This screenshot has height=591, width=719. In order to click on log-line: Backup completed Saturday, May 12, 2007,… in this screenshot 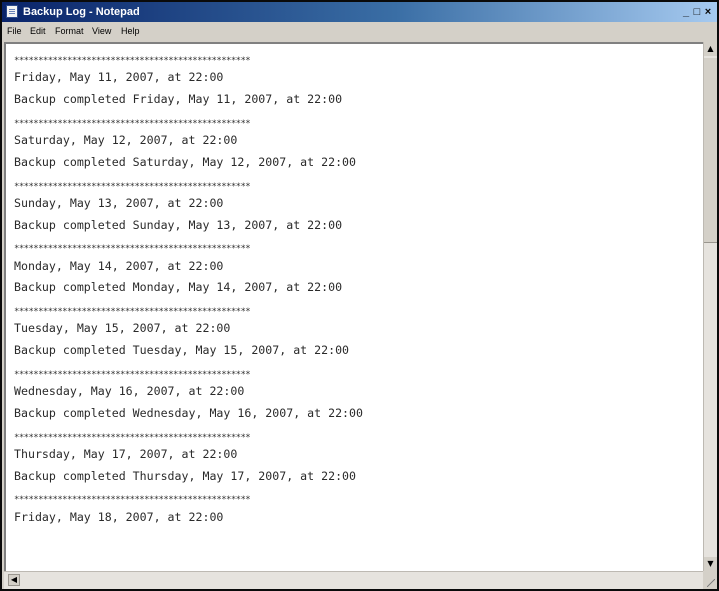, I will do `click(185, 161)`.